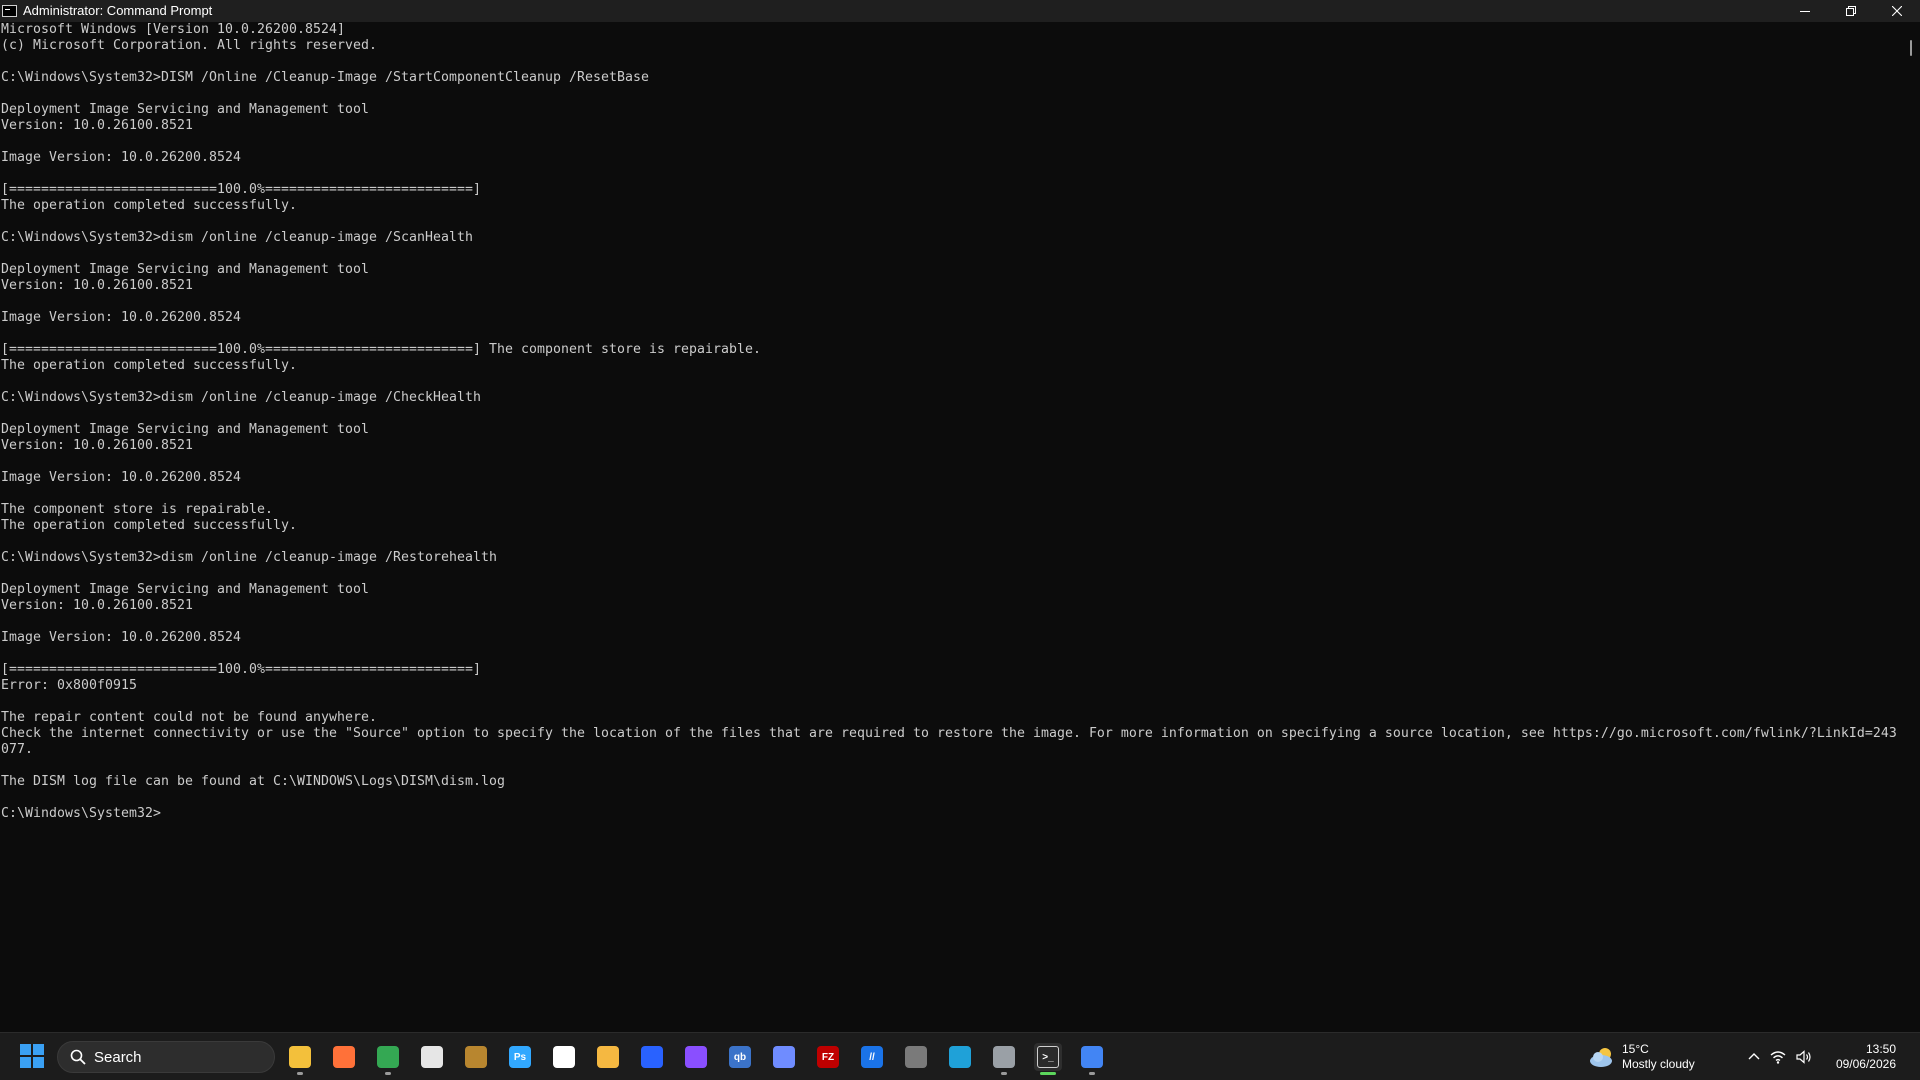 The height and width of the screenshot is (1080, 1920). I want to click on close-button, so click(1897, 11).